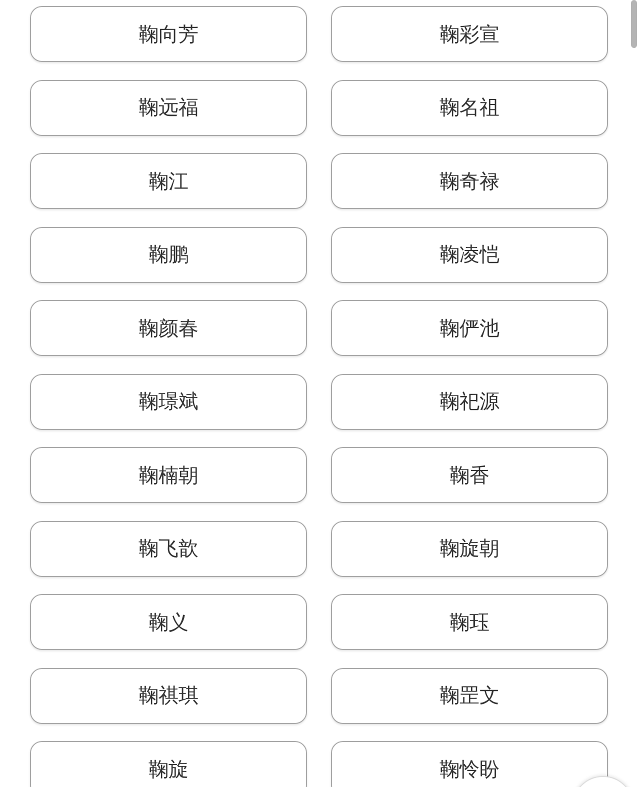  What do you see at coordinates (469, 475) in the screenshot?
I see `name-button: 鞠香` at bounding box center [469, 475].